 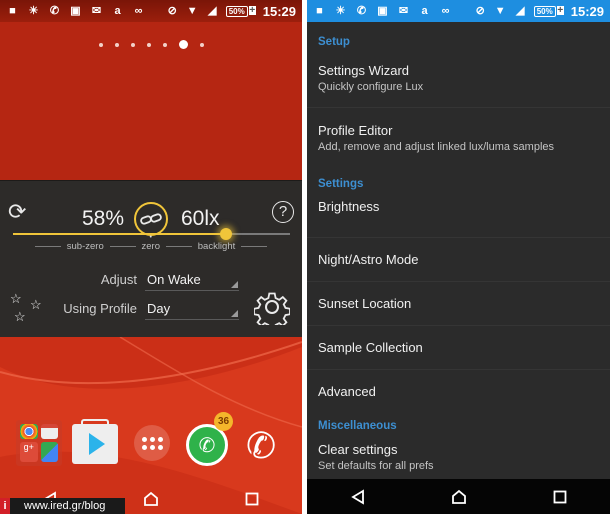 What do you see at coordinates (49, 451) in the screenshot?
I see `maps-icon` at bounding box center [49, 451].